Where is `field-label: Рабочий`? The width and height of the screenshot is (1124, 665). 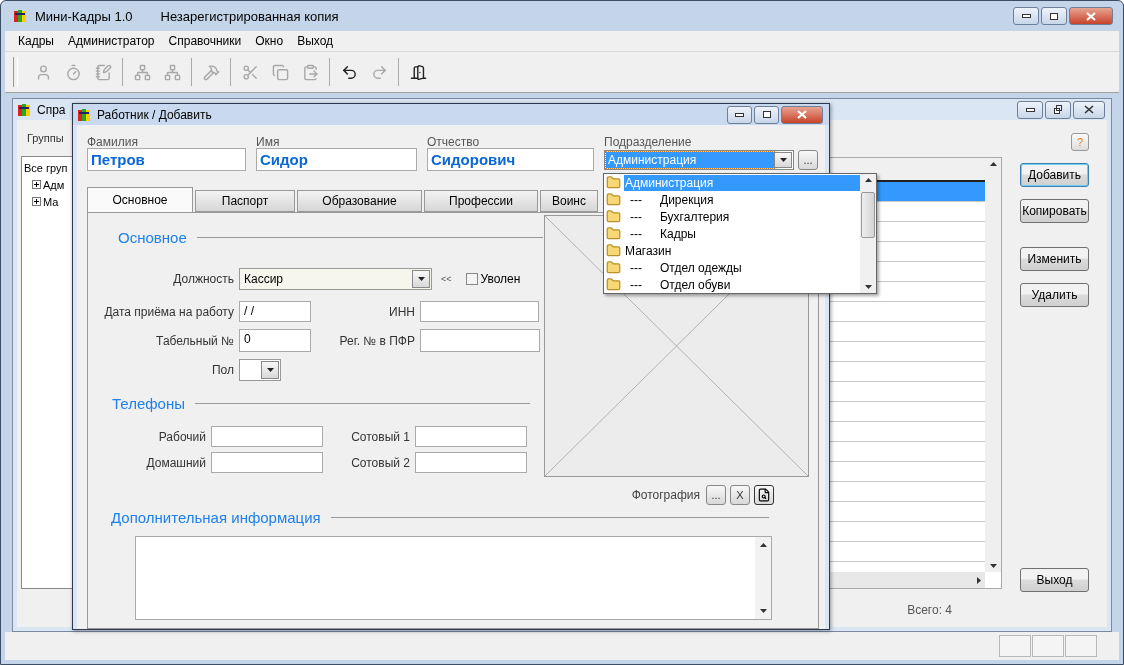 field-label: Рабочий is located at coordinates (182, 436).